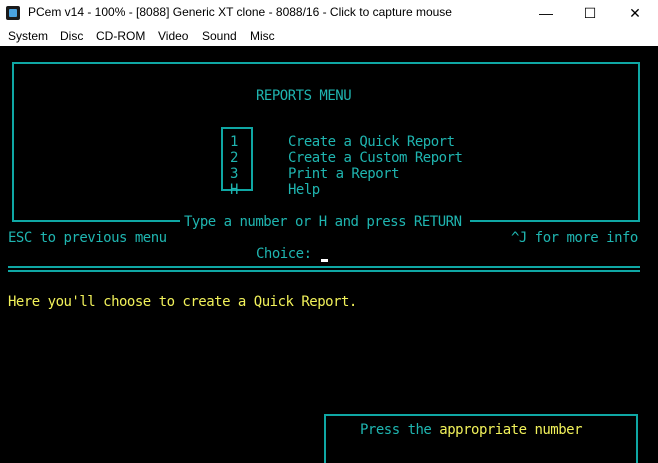 The width and height of the screenshot is (658, 463). What do you see at coordinates (234, 174) in the screenshot?
I see `option-key-3: 3` at bounding box center [234, 174].